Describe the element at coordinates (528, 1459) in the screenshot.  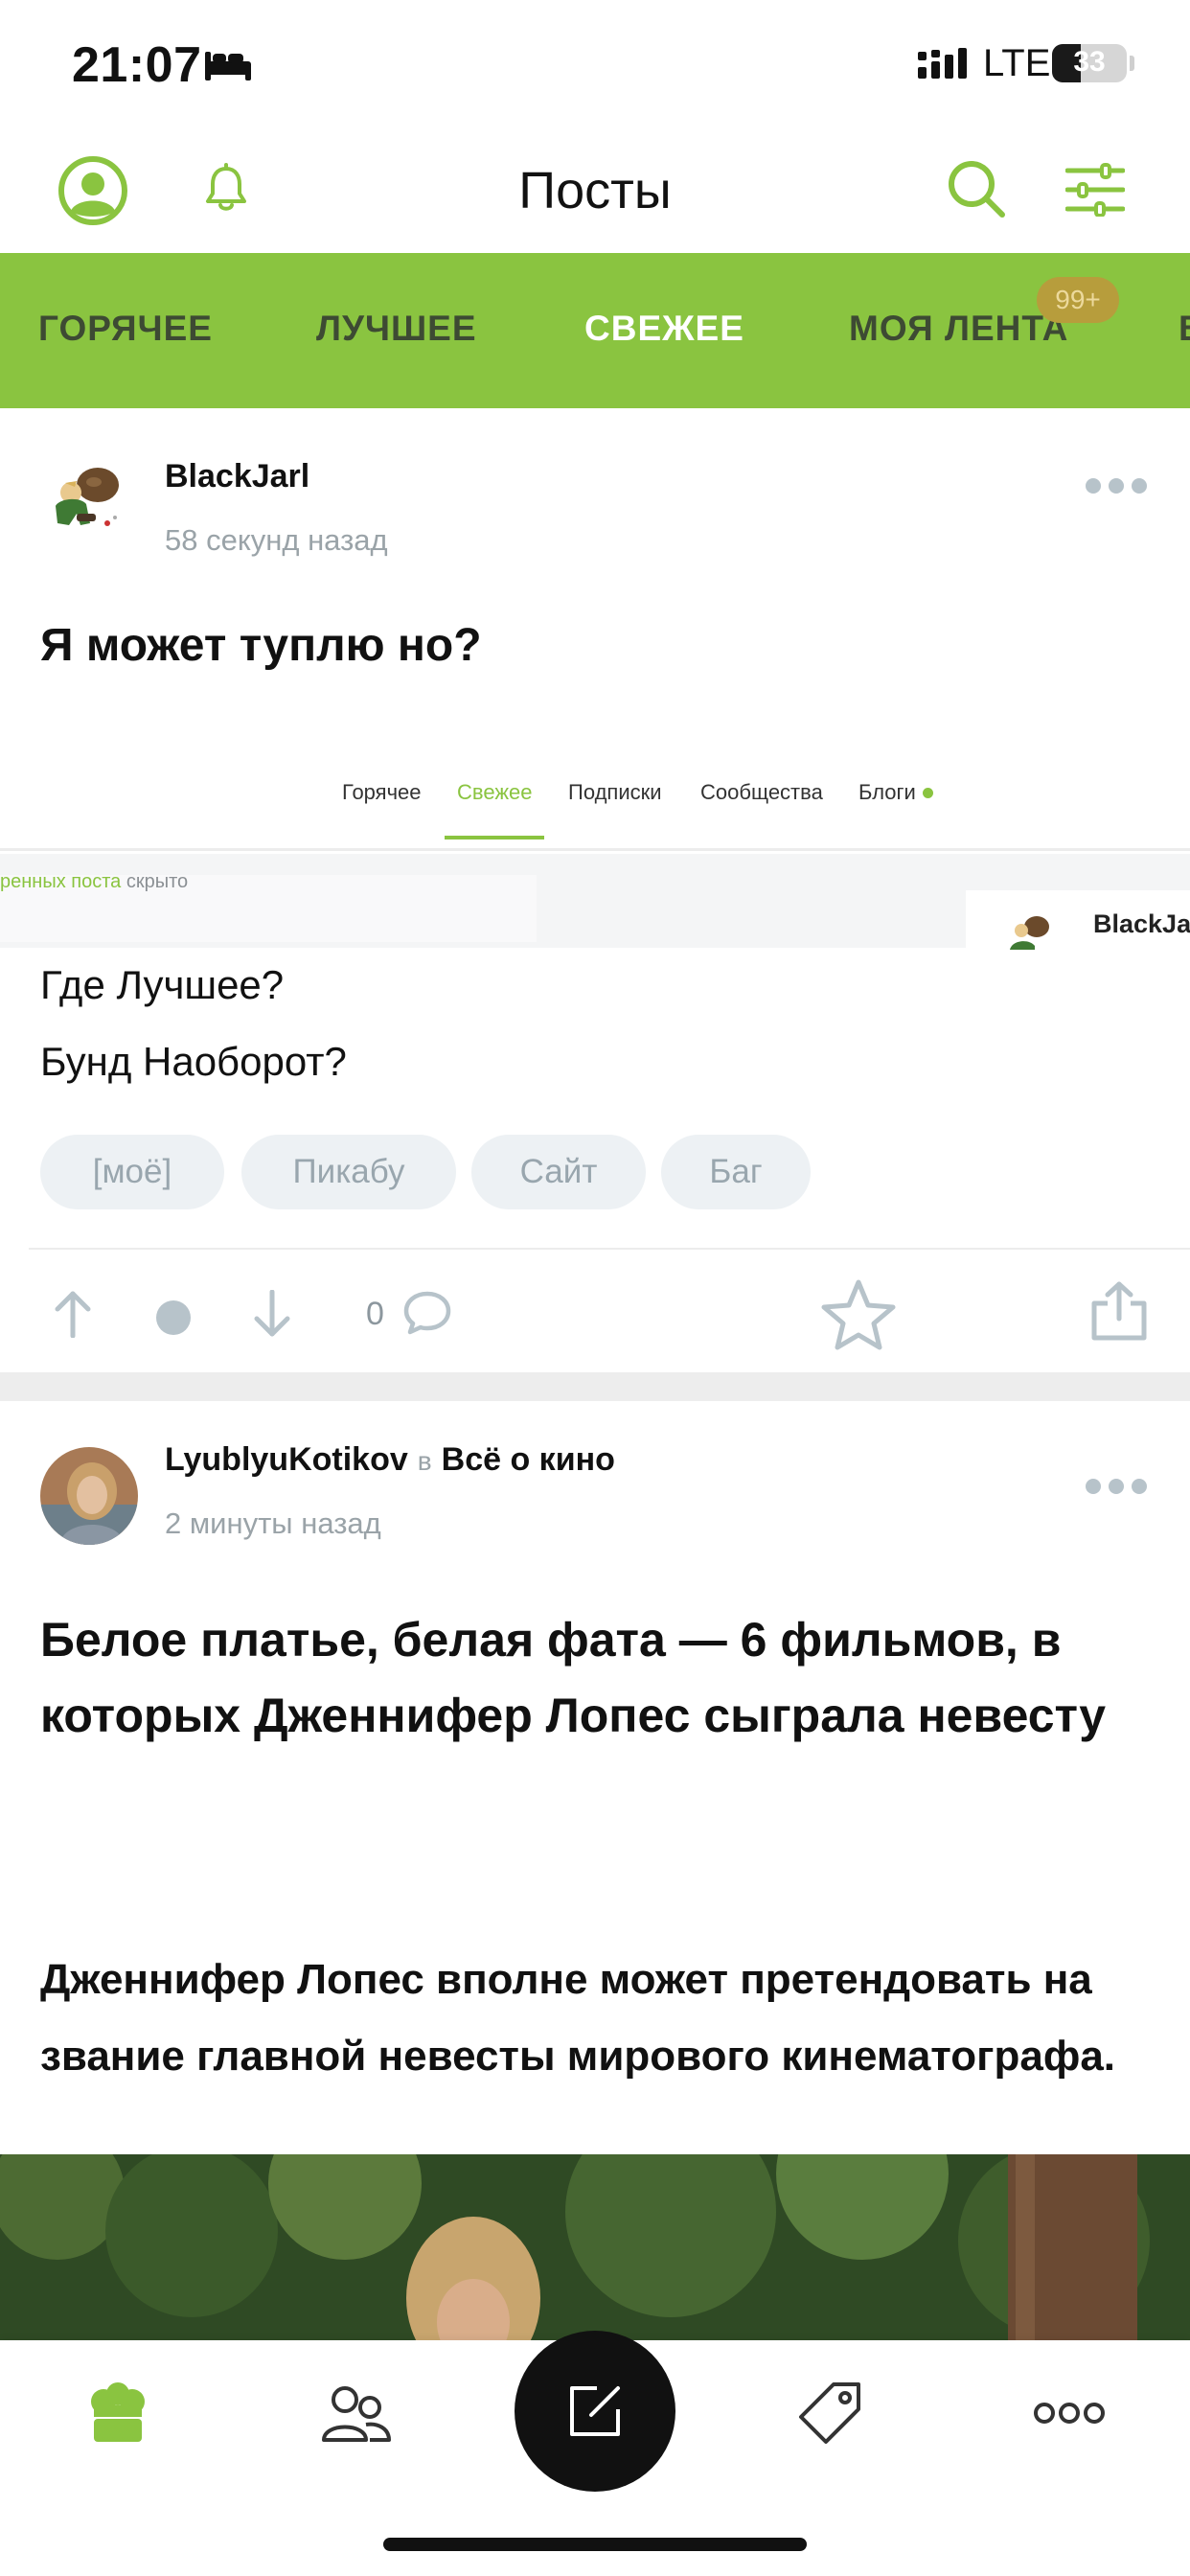
I see `community-link: Всё о кино` at that location.